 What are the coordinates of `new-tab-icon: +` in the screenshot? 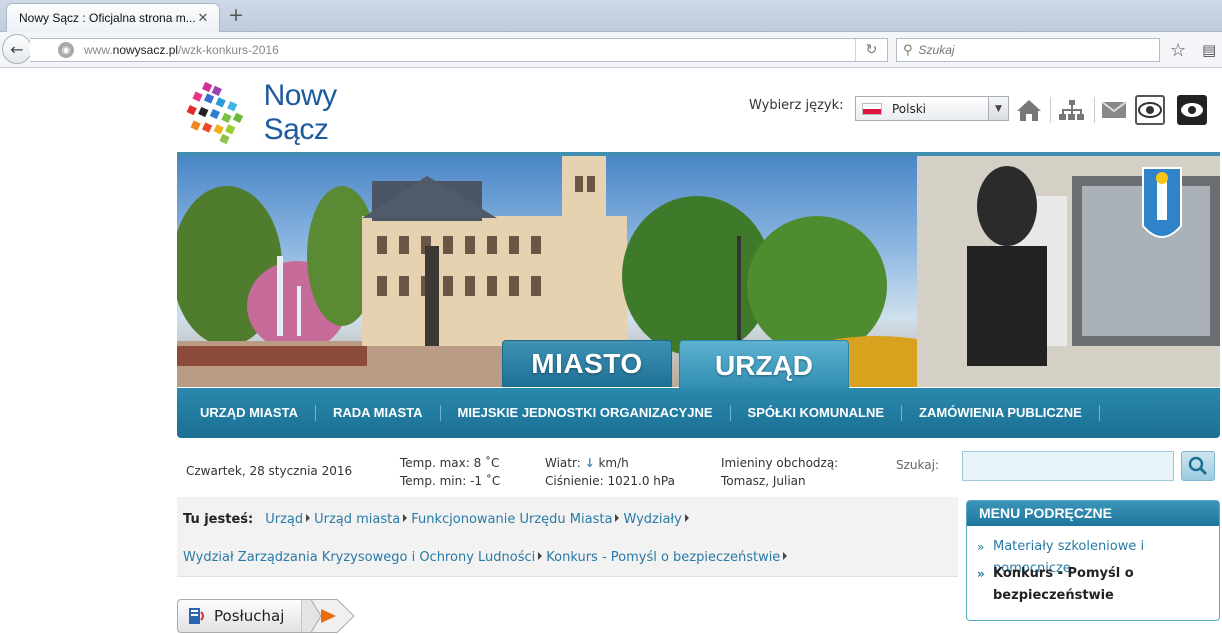 It's located at (236, 15).